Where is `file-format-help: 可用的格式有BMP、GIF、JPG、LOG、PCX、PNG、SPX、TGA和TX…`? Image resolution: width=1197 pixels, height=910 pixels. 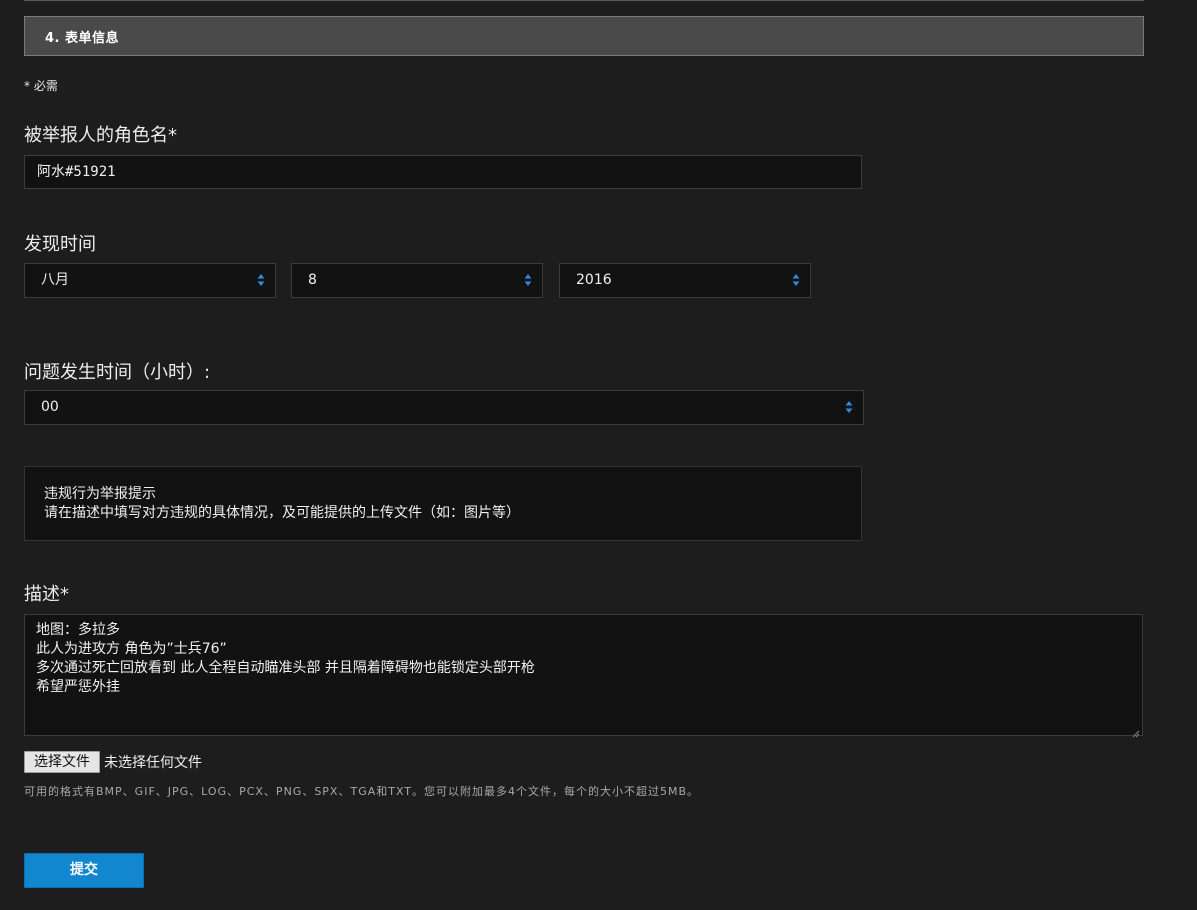
file-format-help: 可用的格式有BMP、GIF、JPG、LOG、PCX、PNG、SPX、TGA和TX… is located at coordinates (362, 791).